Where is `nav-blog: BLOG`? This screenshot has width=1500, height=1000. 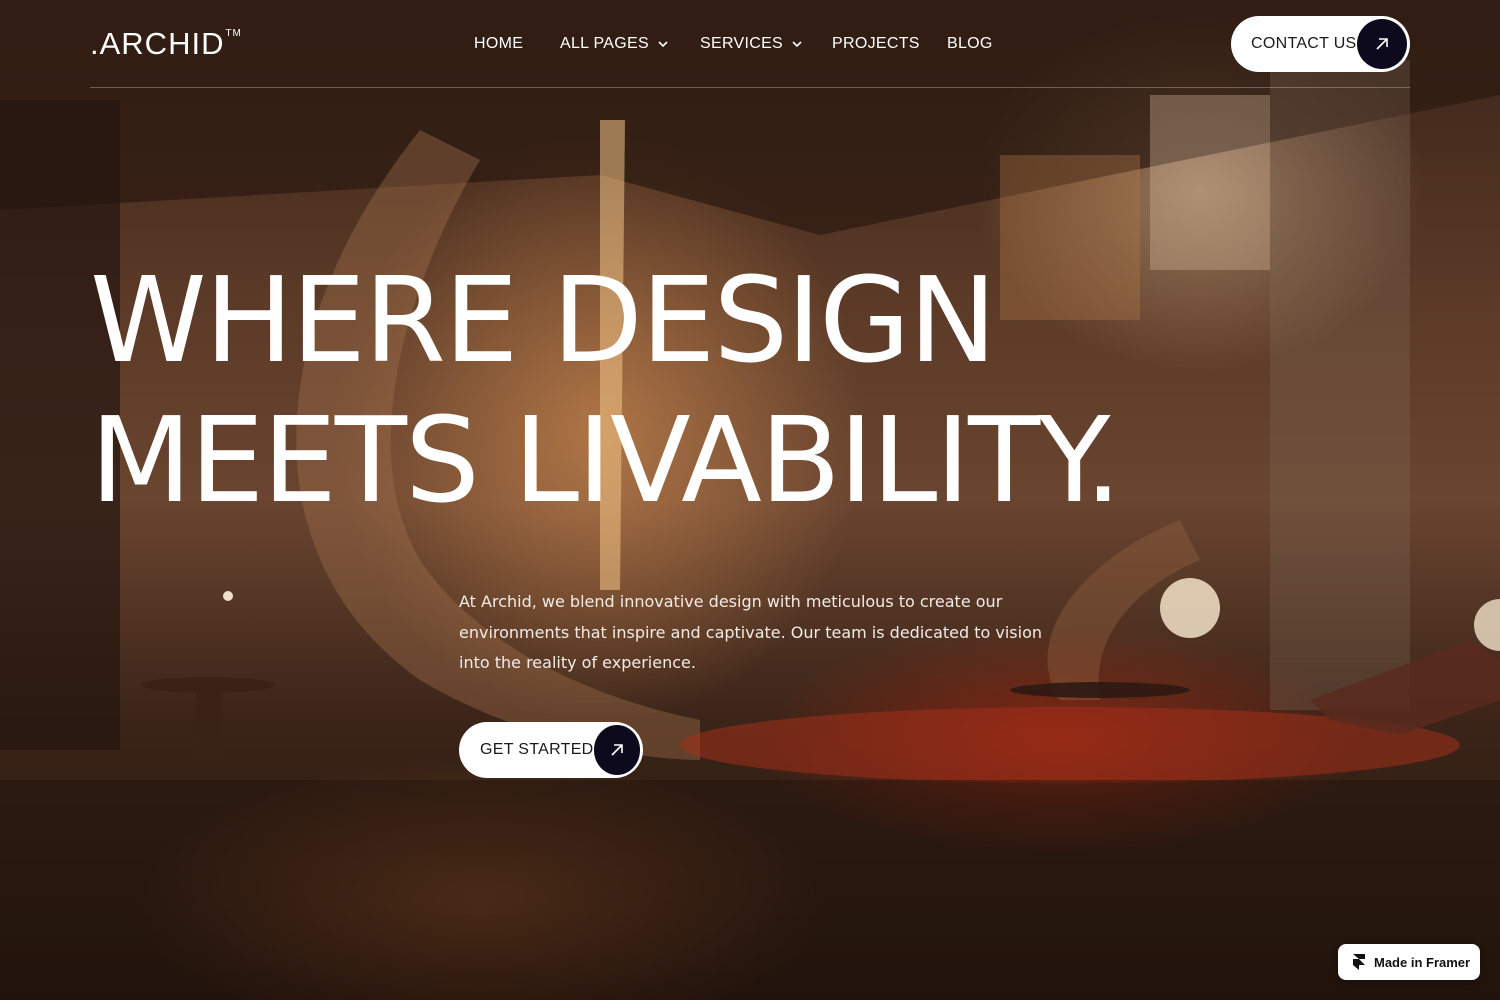
nav-blog: BLOG is located at coordinates (970, 44).